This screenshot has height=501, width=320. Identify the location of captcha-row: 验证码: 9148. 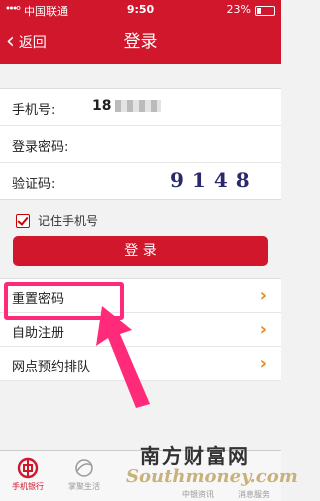
(140, 181).